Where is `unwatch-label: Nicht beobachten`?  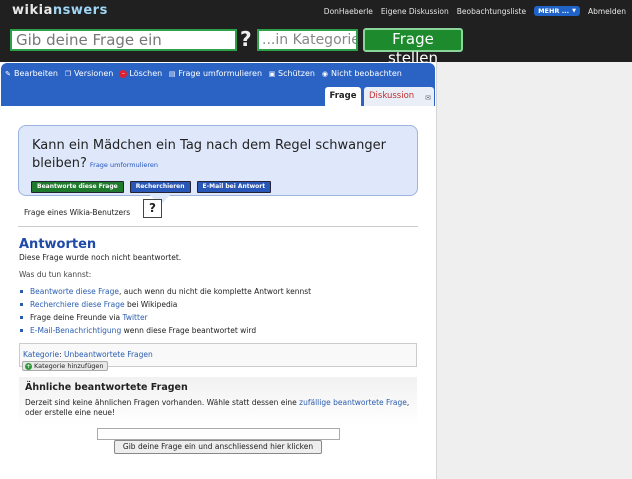
unwatch-label: Nicht beobachten is located at coordinates (366, 73).